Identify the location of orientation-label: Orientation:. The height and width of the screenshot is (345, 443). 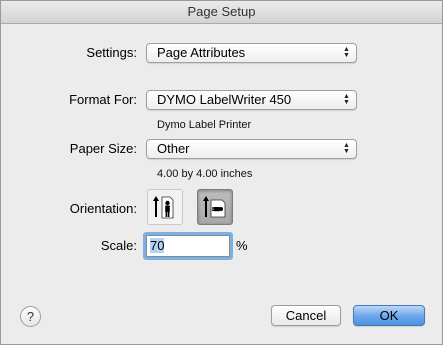
(103, 208).